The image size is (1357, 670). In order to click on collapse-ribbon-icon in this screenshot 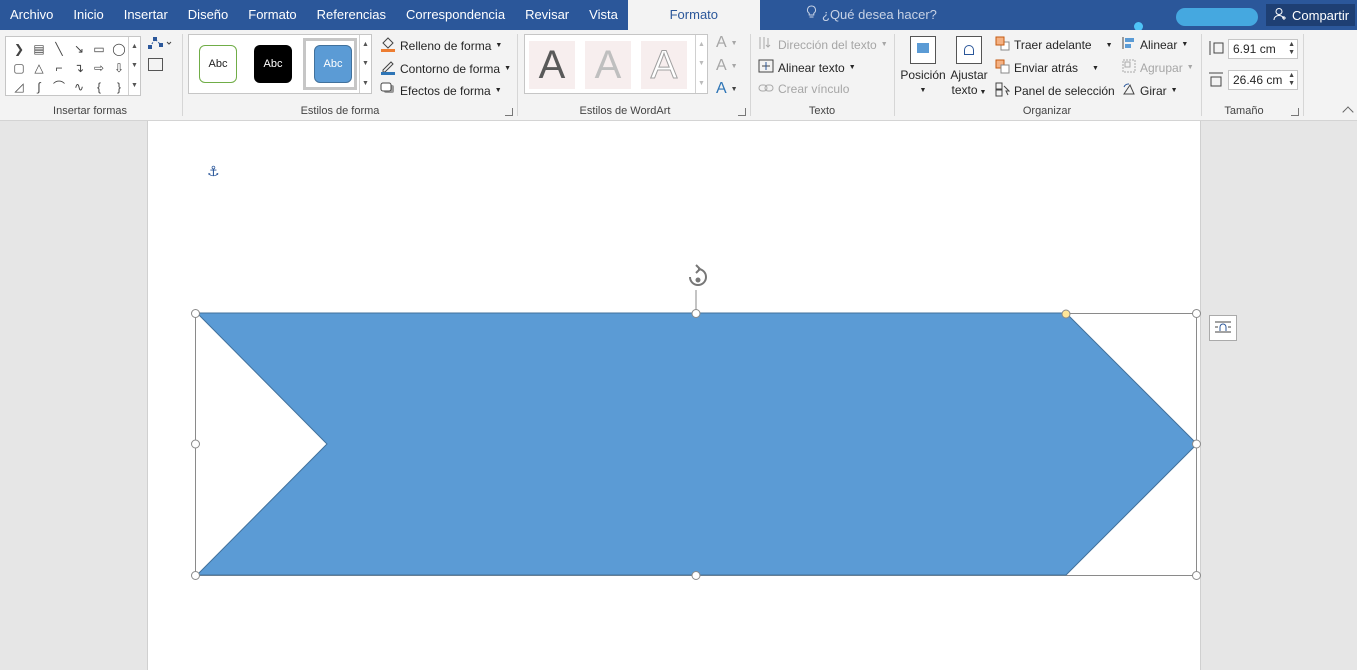, I will do `click(1348, 112)`.